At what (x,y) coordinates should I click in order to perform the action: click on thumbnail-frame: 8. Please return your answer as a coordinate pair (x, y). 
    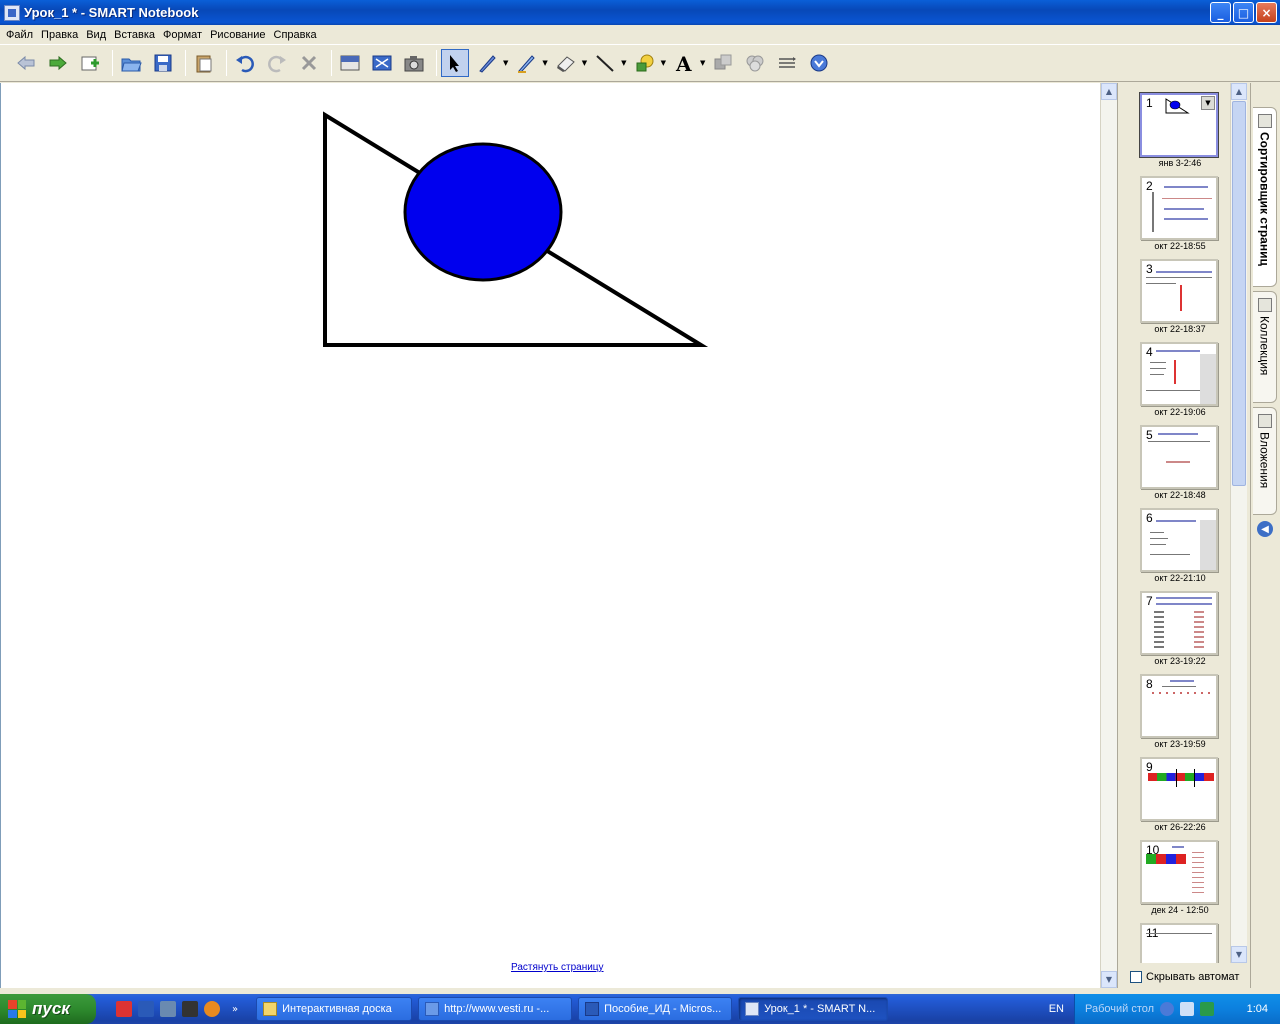
    Looking at the image, I should click on (1179, 706).